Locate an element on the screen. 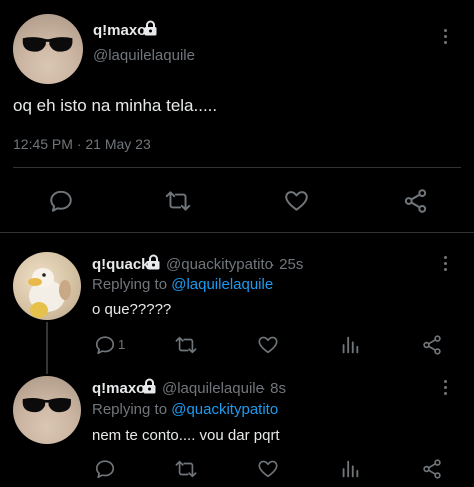 This screenshot has width=474, height=487. handle: @quackitypatito is located at coordinates (219, 264).